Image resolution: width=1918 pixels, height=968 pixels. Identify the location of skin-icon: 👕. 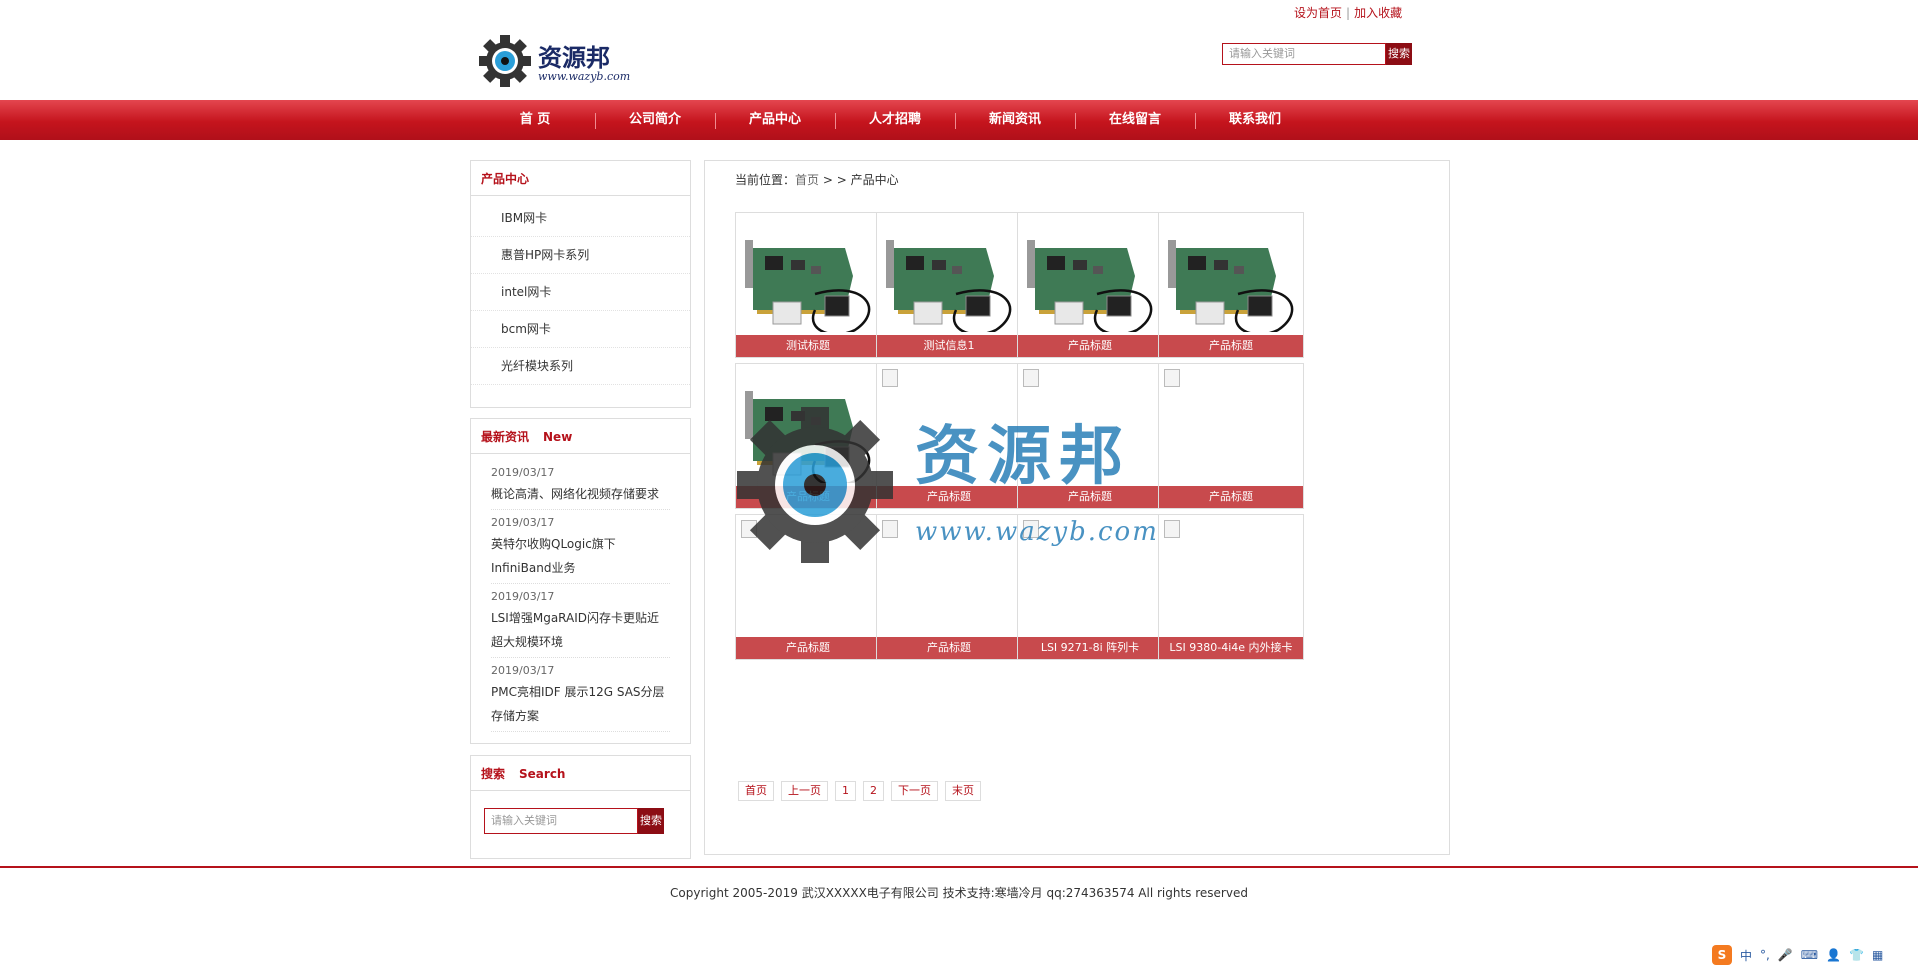
(1856, 955).